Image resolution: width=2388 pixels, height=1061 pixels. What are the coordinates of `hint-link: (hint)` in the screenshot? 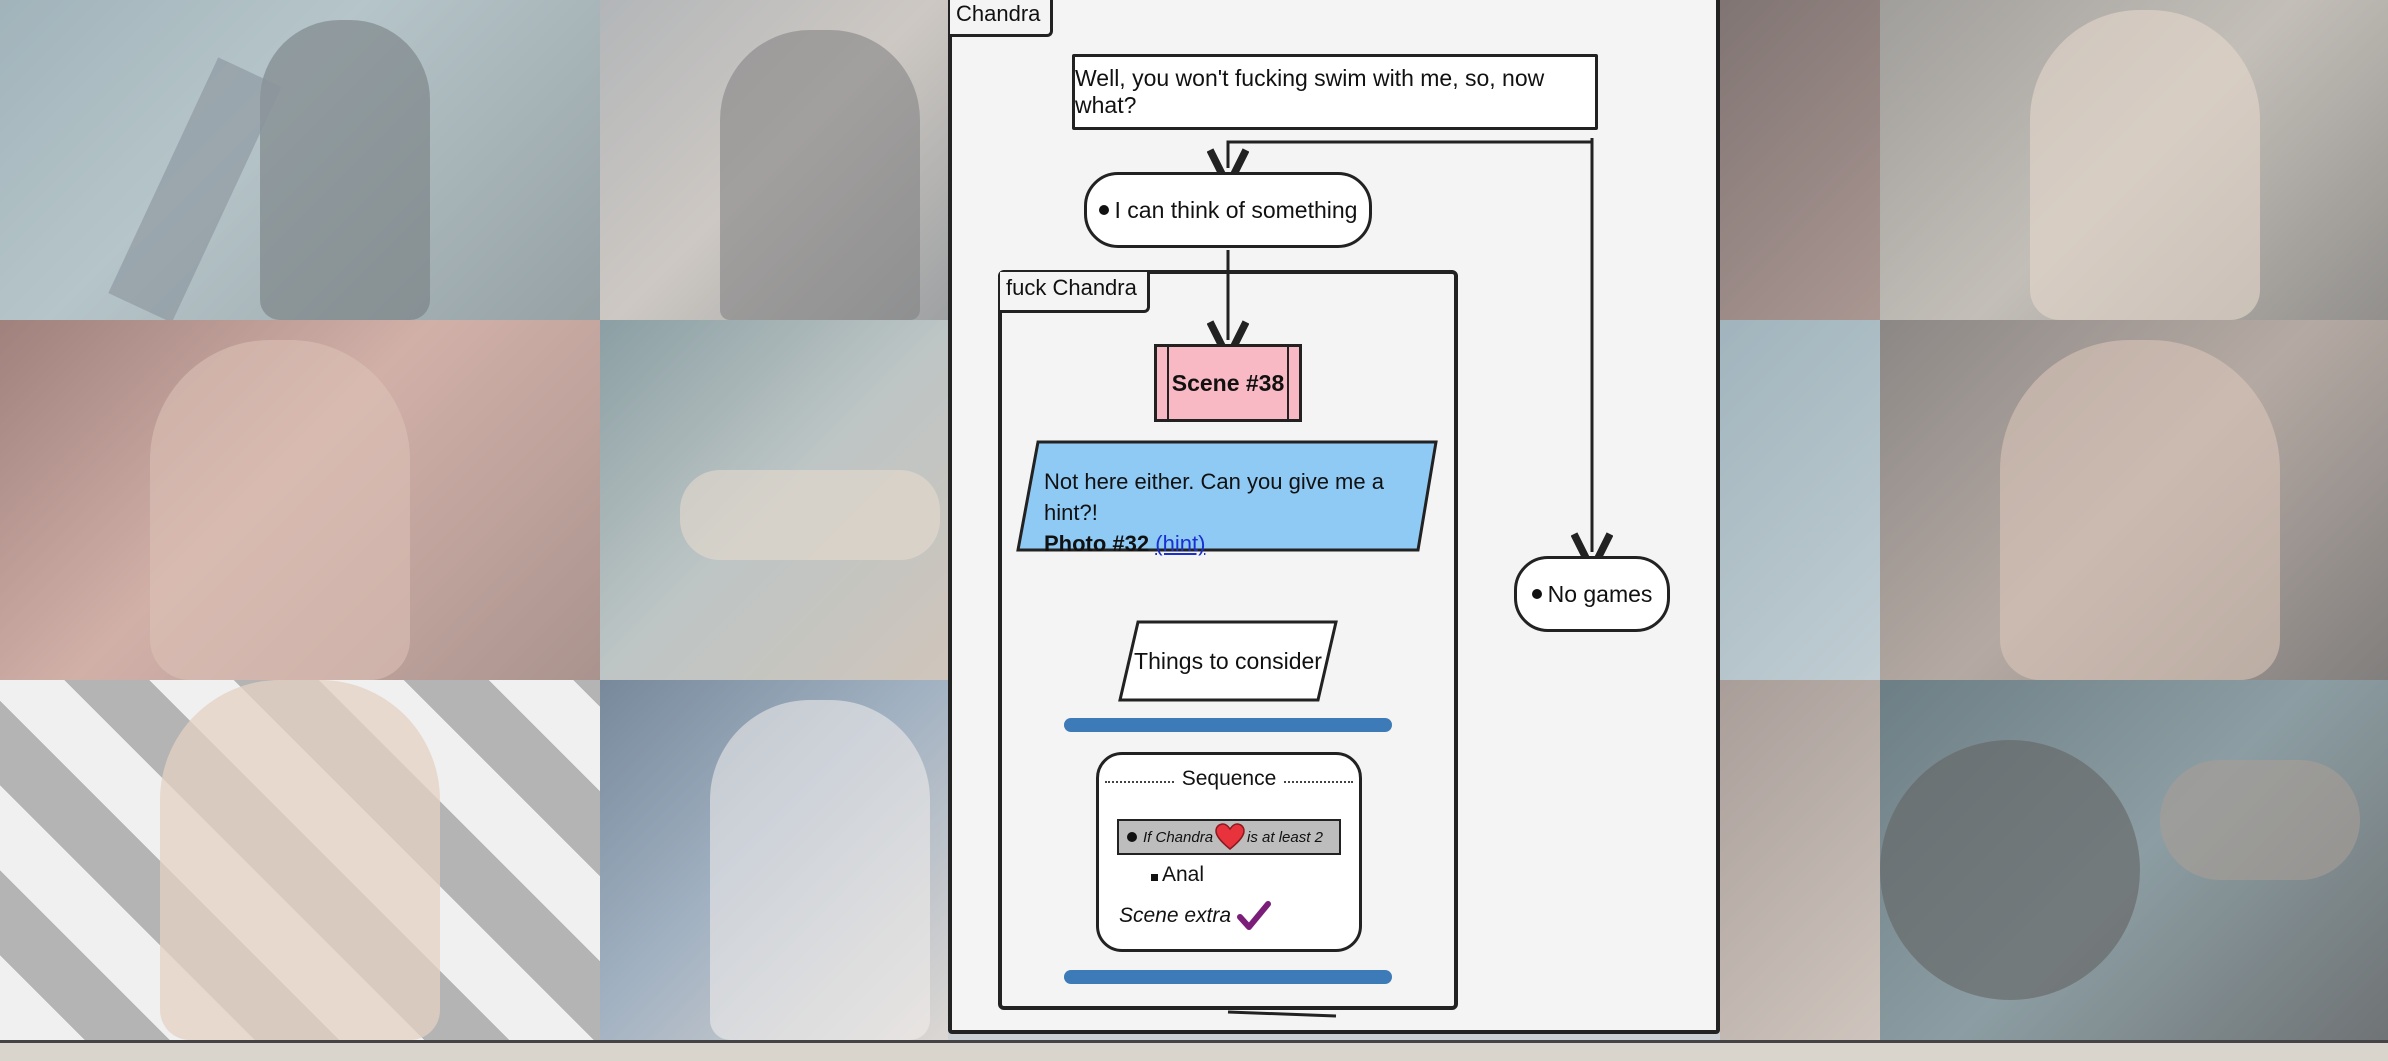 It's located at (1180, 543).